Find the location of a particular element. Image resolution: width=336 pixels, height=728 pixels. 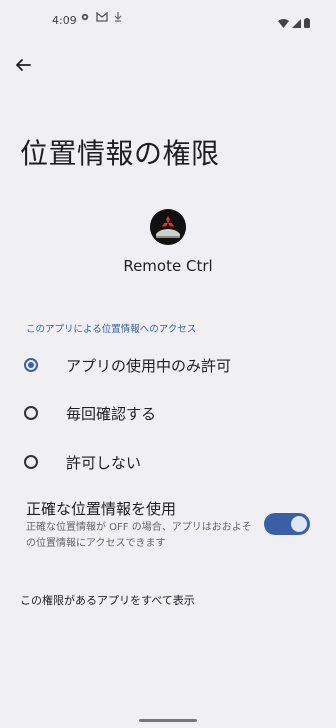

home-indicator is located at coordinates (168, 720).